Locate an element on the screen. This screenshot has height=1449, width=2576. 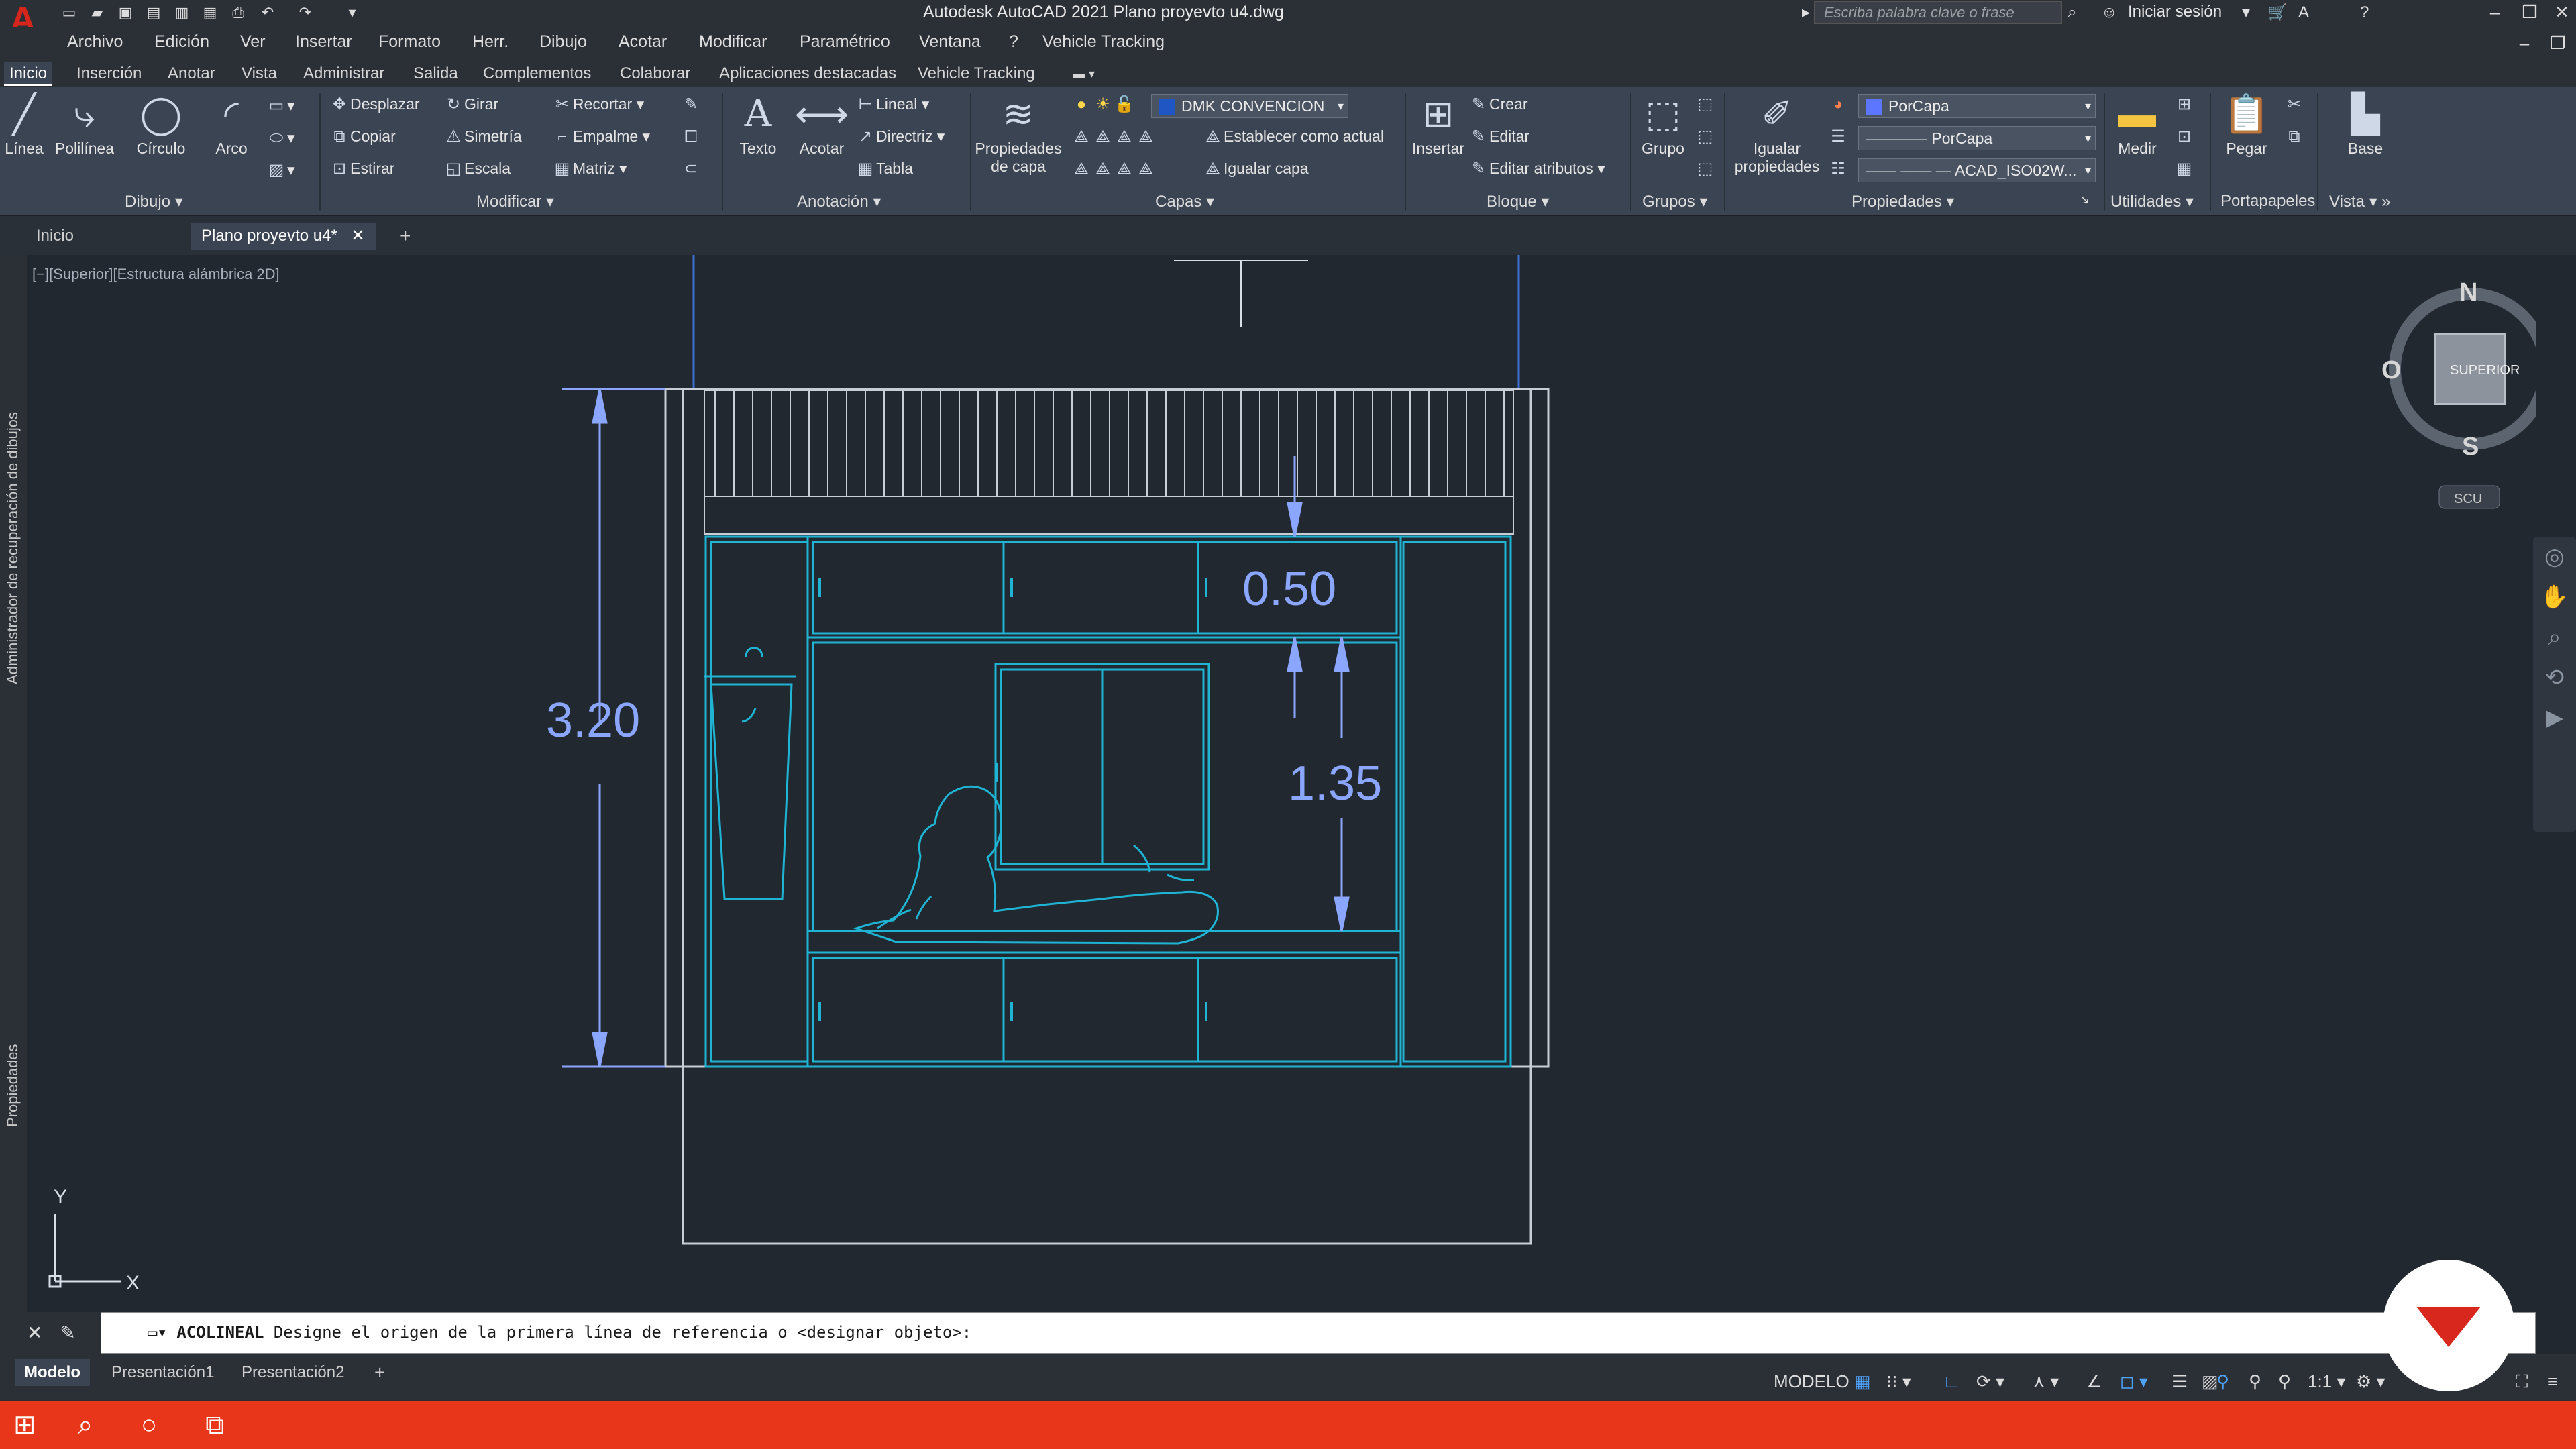
clean-screen-icon: ⛶ is located at coordinates (2522, 1382).